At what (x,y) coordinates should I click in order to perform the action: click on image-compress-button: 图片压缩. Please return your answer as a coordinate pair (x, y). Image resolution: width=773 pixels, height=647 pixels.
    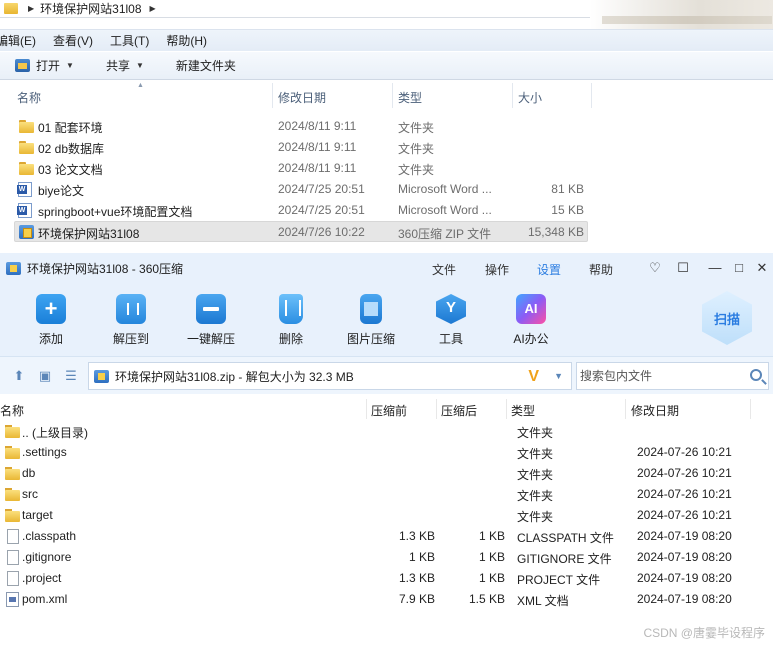
    Looking at the image, I should click on (371, 320).